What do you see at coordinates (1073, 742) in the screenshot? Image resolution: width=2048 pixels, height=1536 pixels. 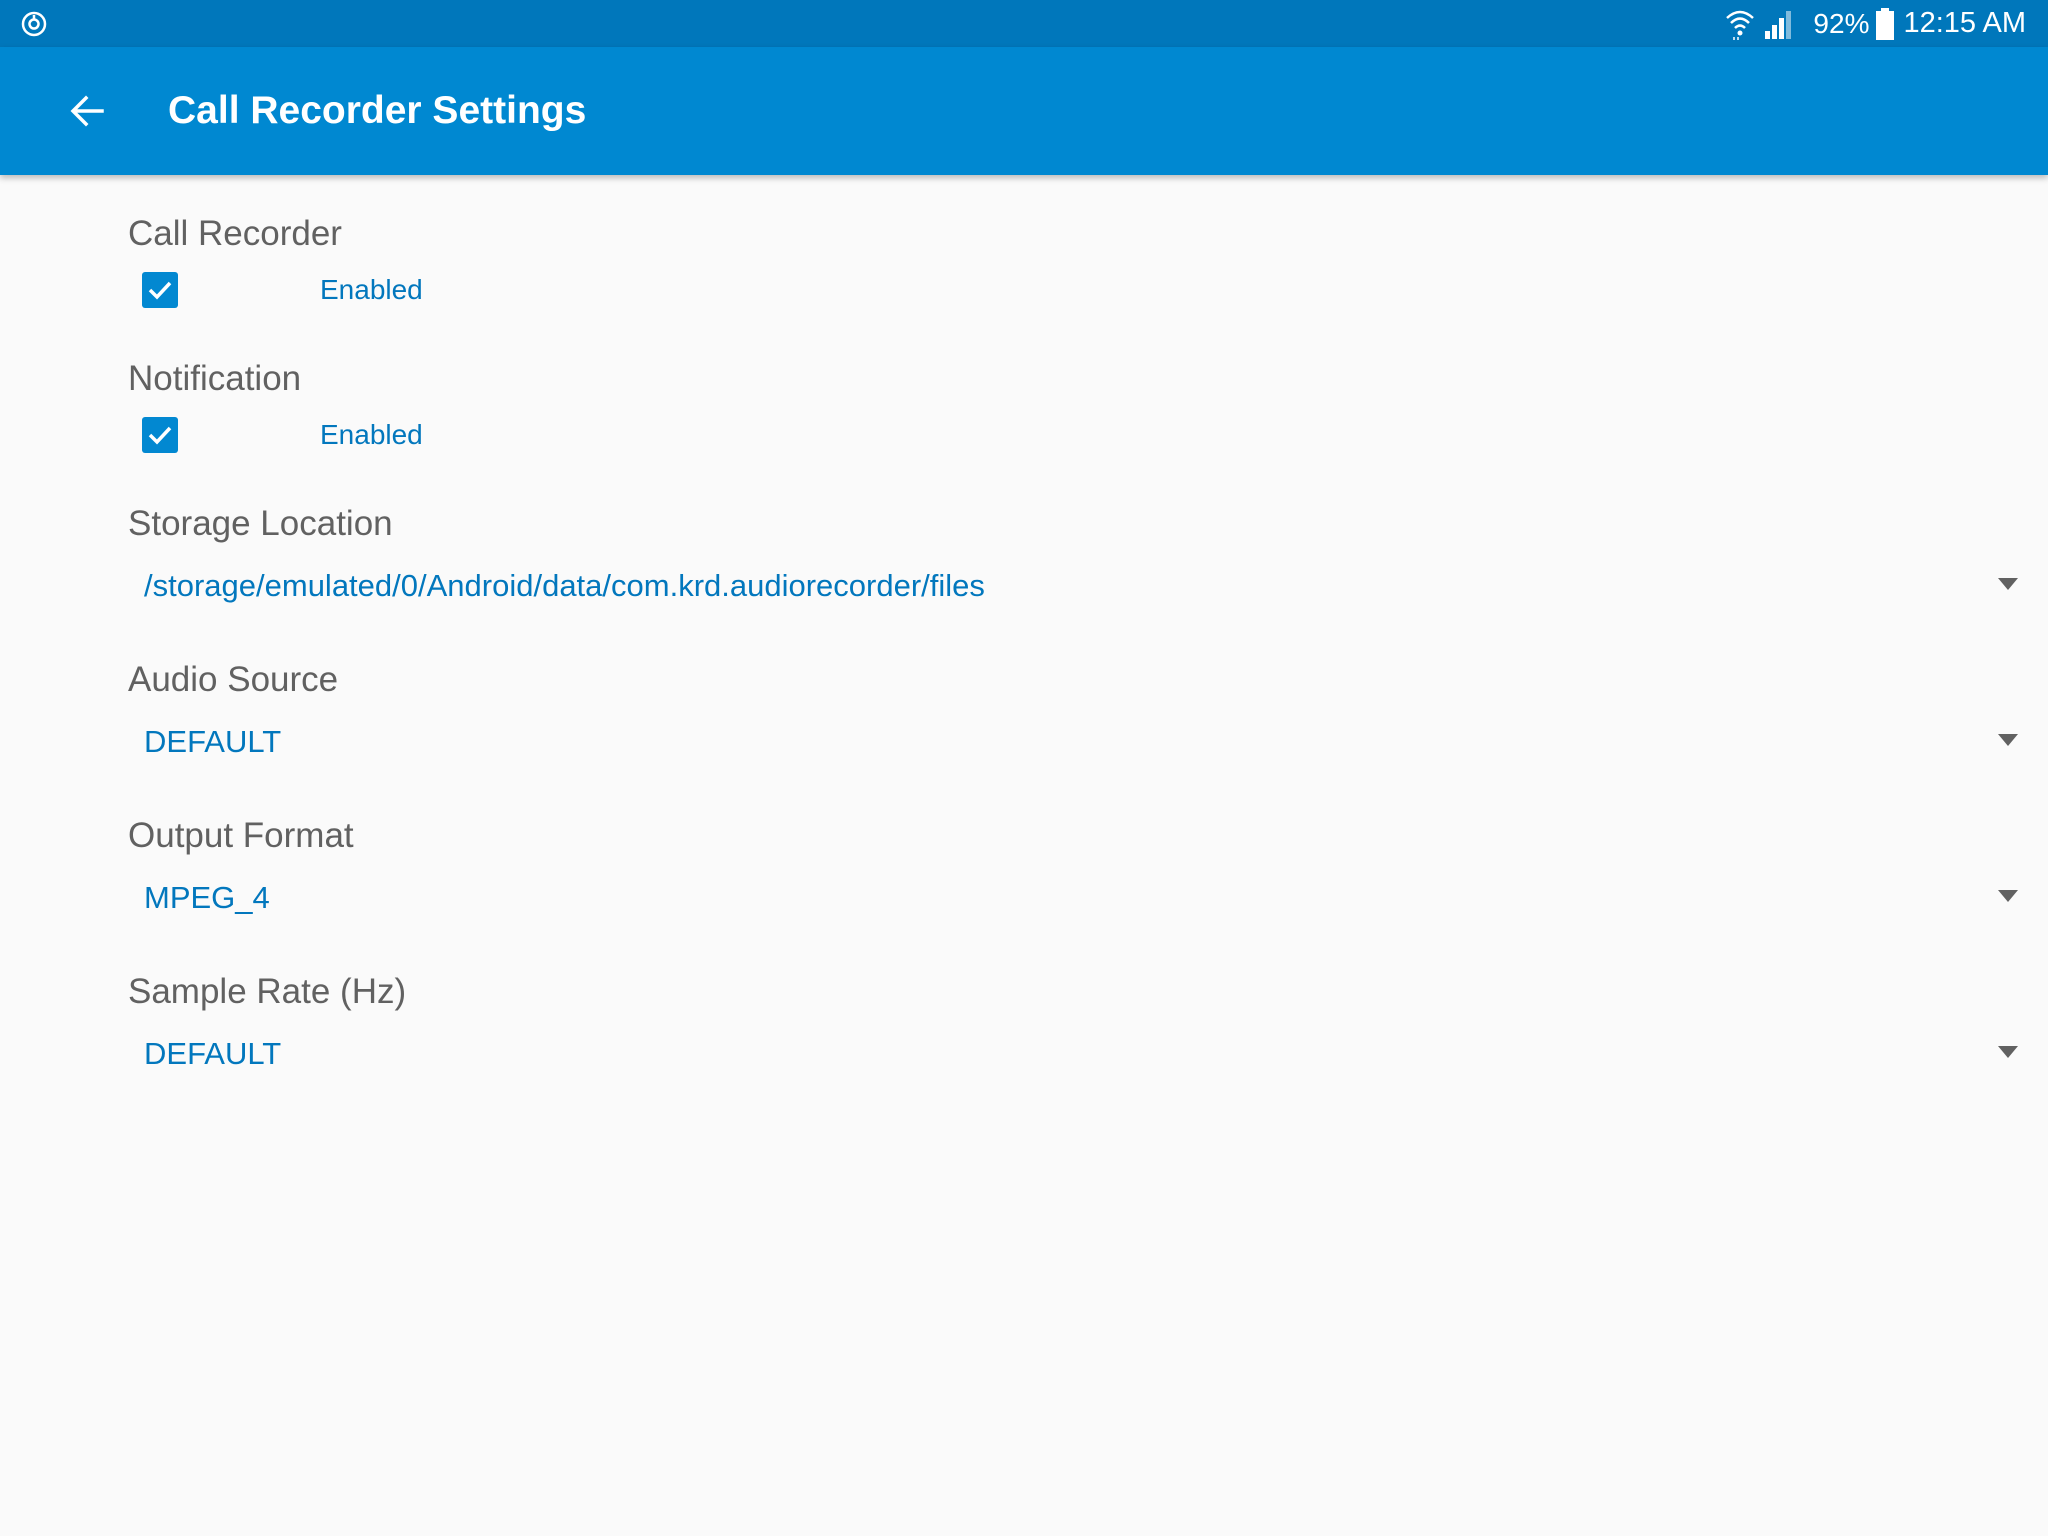 I see `audio-source-dropdown: DEFAULT` at bounding box center [1073, 742].